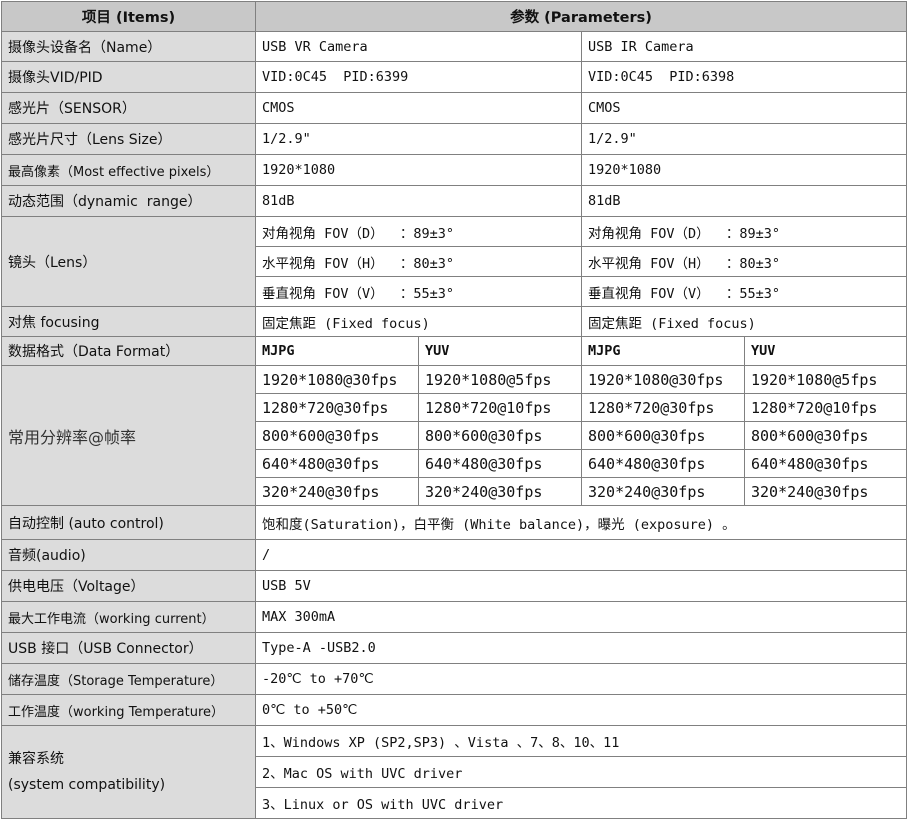 Image resolution: width=909 pixels, height=821 pixels. What do you see at coordinates (418, 46) in the screenshot?
I see `value-camera-name-vr: USB VR Camera` at bounding box center [418, 46].